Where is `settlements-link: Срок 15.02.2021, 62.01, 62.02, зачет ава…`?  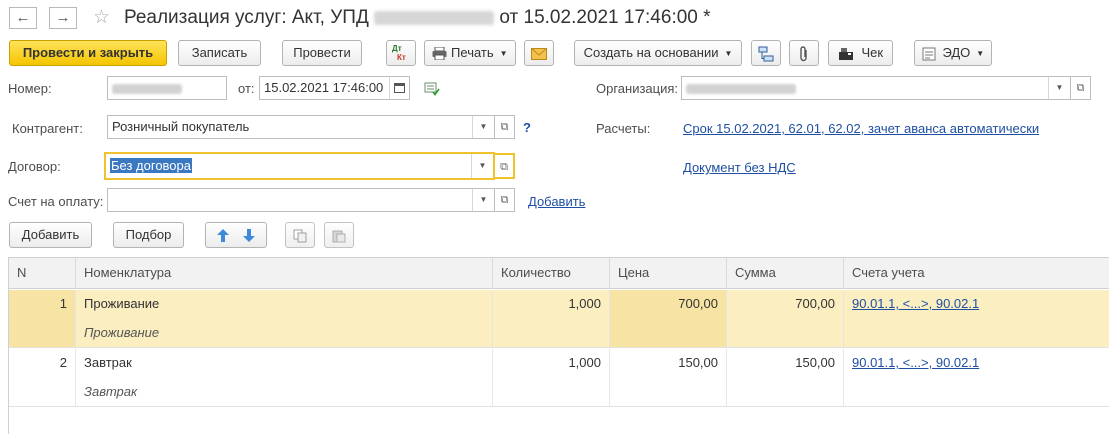 settlements-link: Срок 15.02.2021, 62.01, 62.02, зачет ава… is located at coordinates (861, 128).